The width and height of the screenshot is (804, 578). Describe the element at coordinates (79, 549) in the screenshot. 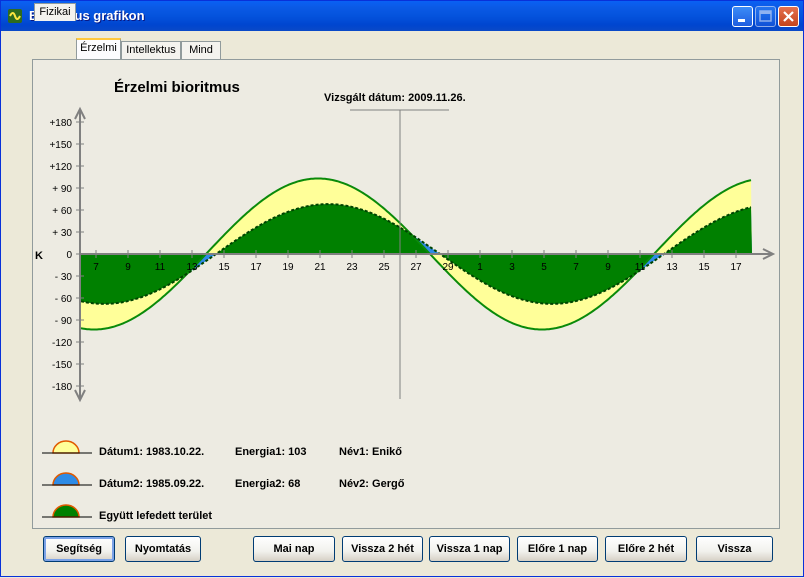

I see `help-button: Segítség` at that location.